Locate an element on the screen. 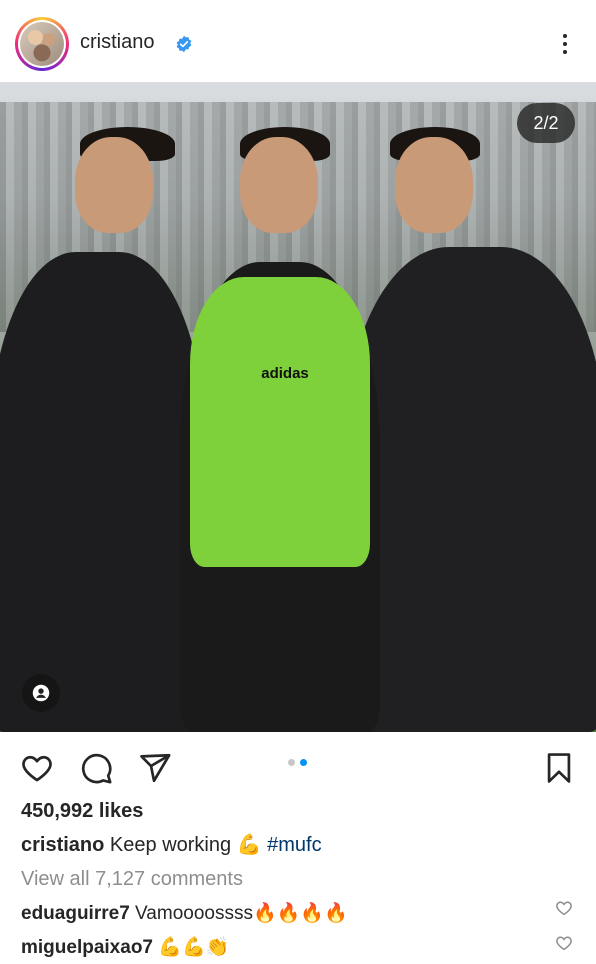 This screenshot has height=964, width=596. post-caption: cristiano Keep working 💪 #mufc is located at coordinates (171, 844).